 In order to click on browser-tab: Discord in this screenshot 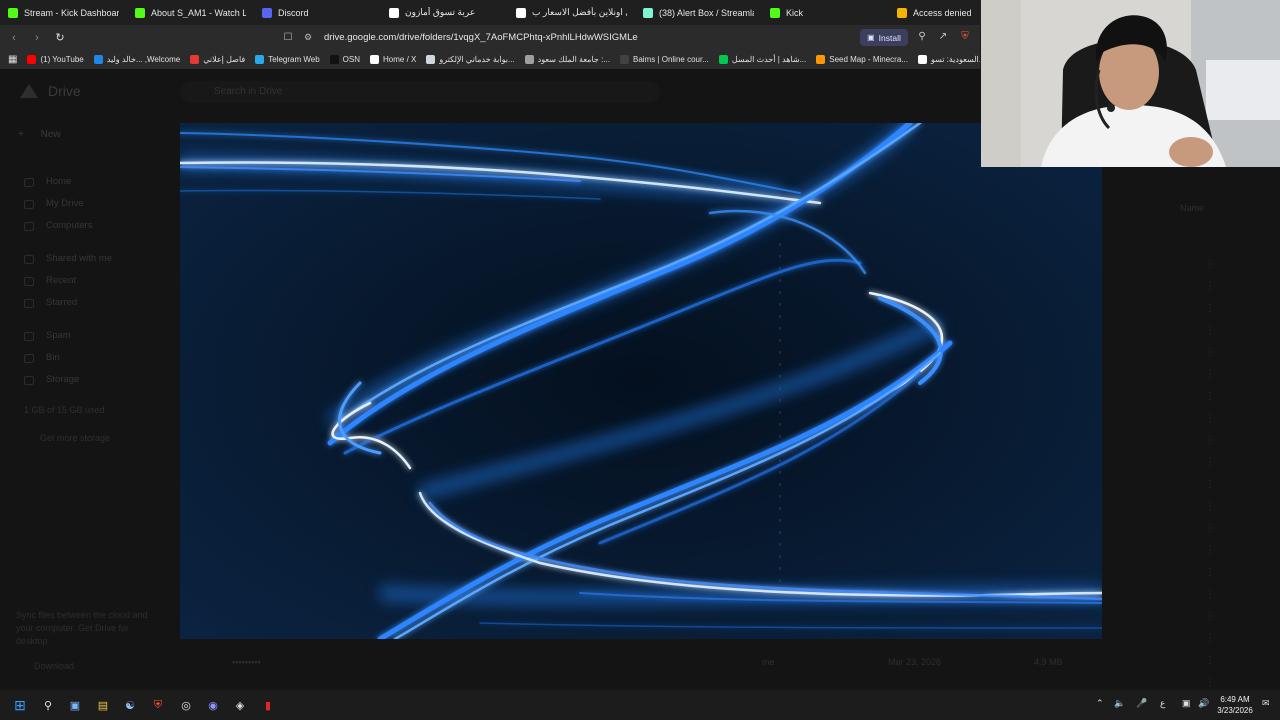, I will do `click(317, 12)`.